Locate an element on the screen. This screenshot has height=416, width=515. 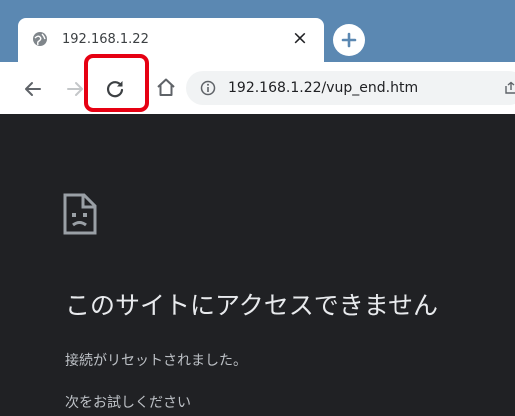
share-icon is located at coordinates (509, 88).